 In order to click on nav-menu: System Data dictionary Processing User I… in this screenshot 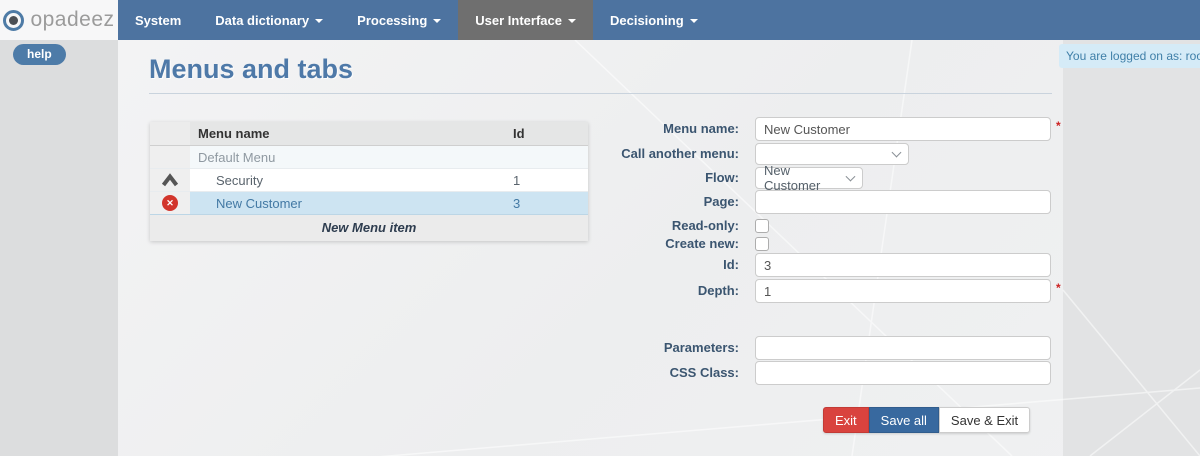, I will do `click(416, 20)`.